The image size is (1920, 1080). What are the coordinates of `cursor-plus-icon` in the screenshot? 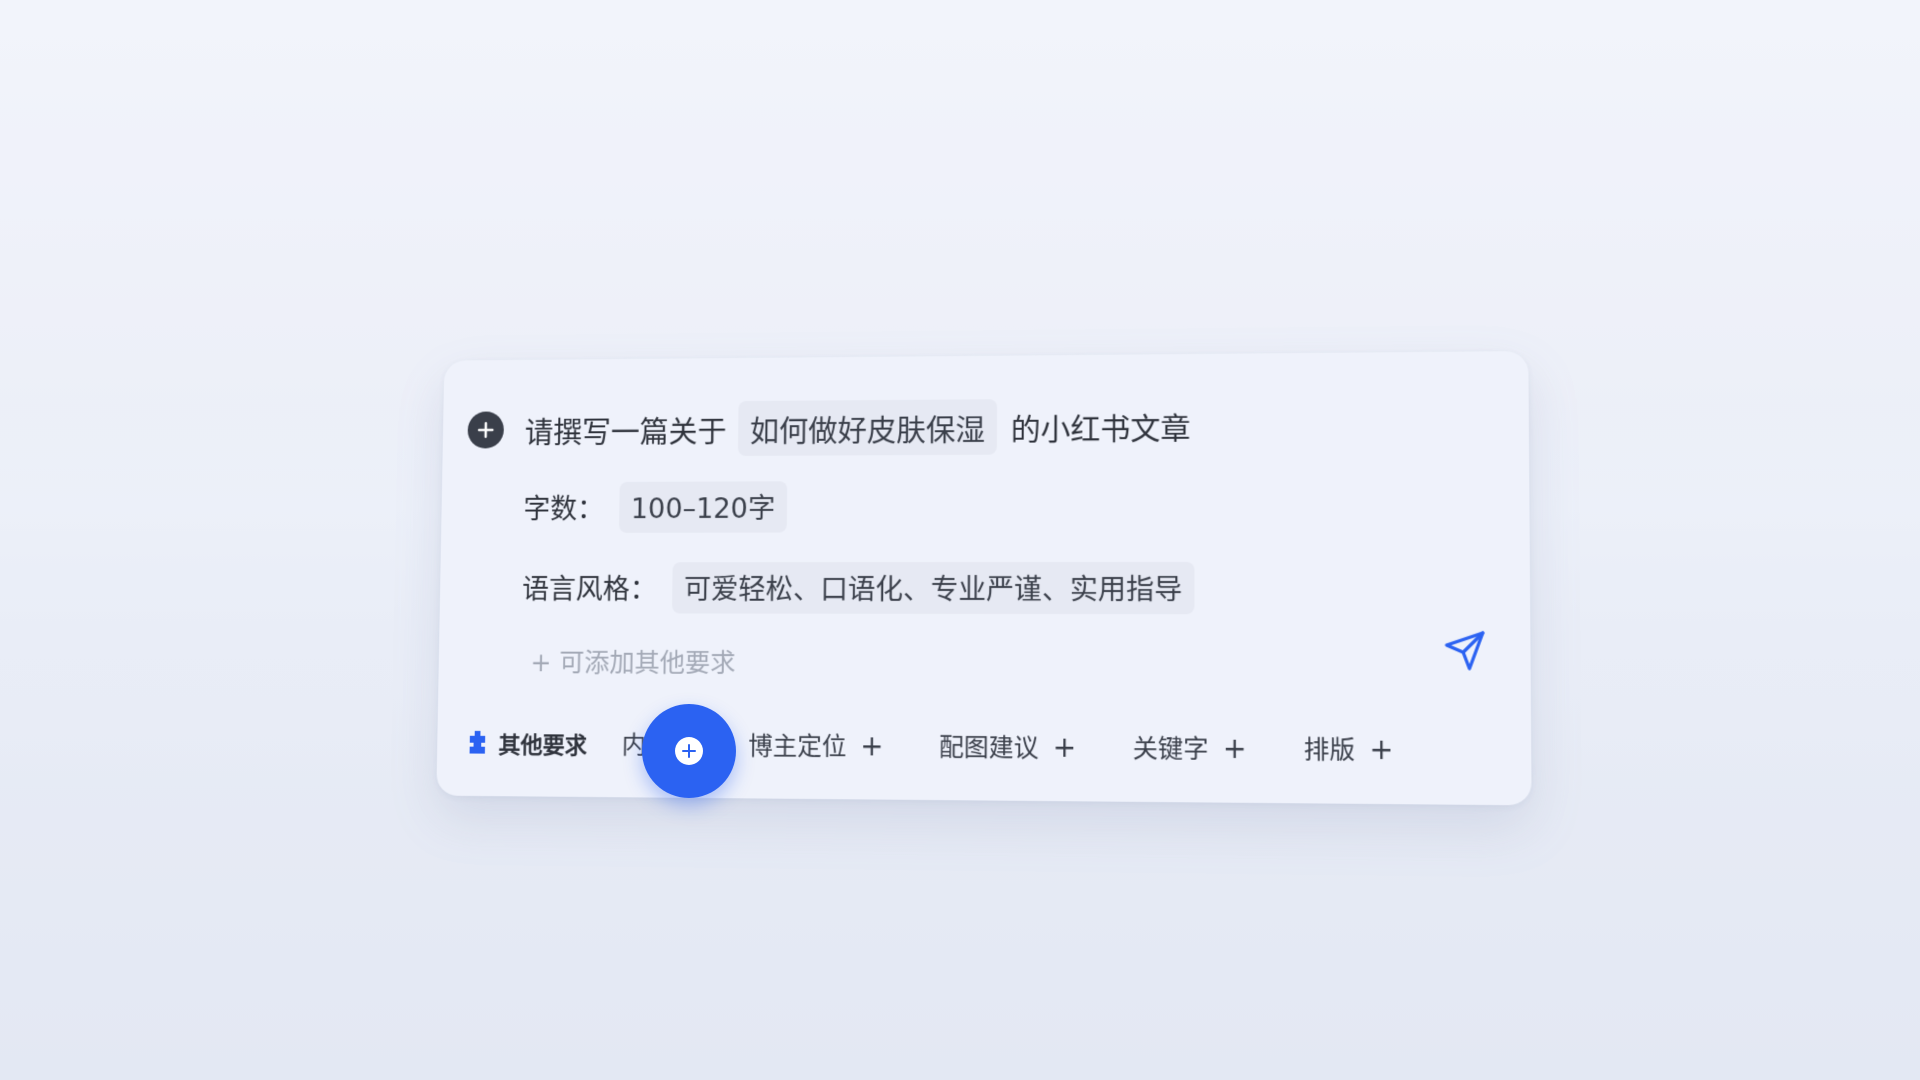 It's located at (689, 751).